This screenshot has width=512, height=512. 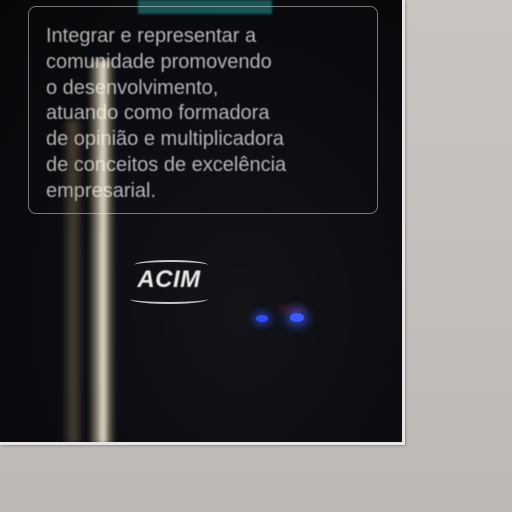 I want to click on reflection-glare-secondary, so click(x=73, y=281).